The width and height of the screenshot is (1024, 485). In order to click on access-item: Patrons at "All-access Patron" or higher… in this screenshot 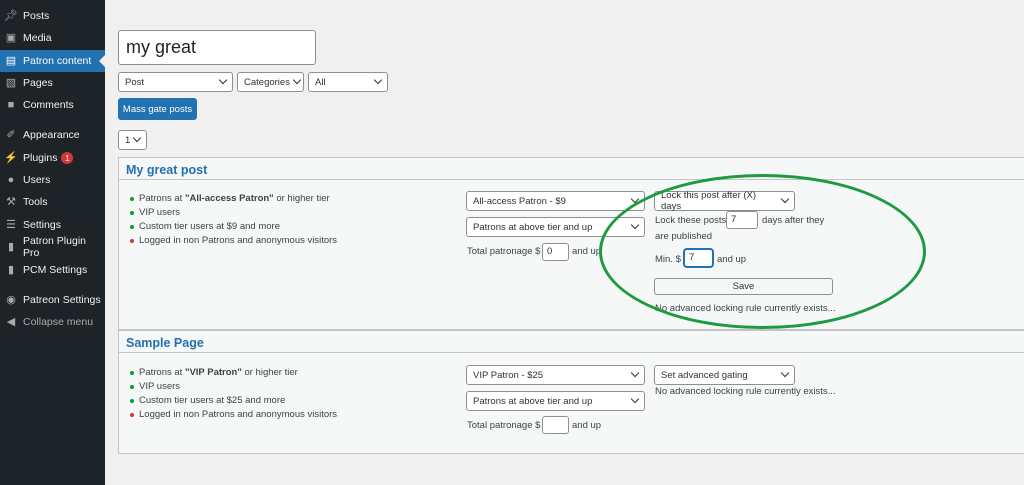, I will do `click(233, 199)`.